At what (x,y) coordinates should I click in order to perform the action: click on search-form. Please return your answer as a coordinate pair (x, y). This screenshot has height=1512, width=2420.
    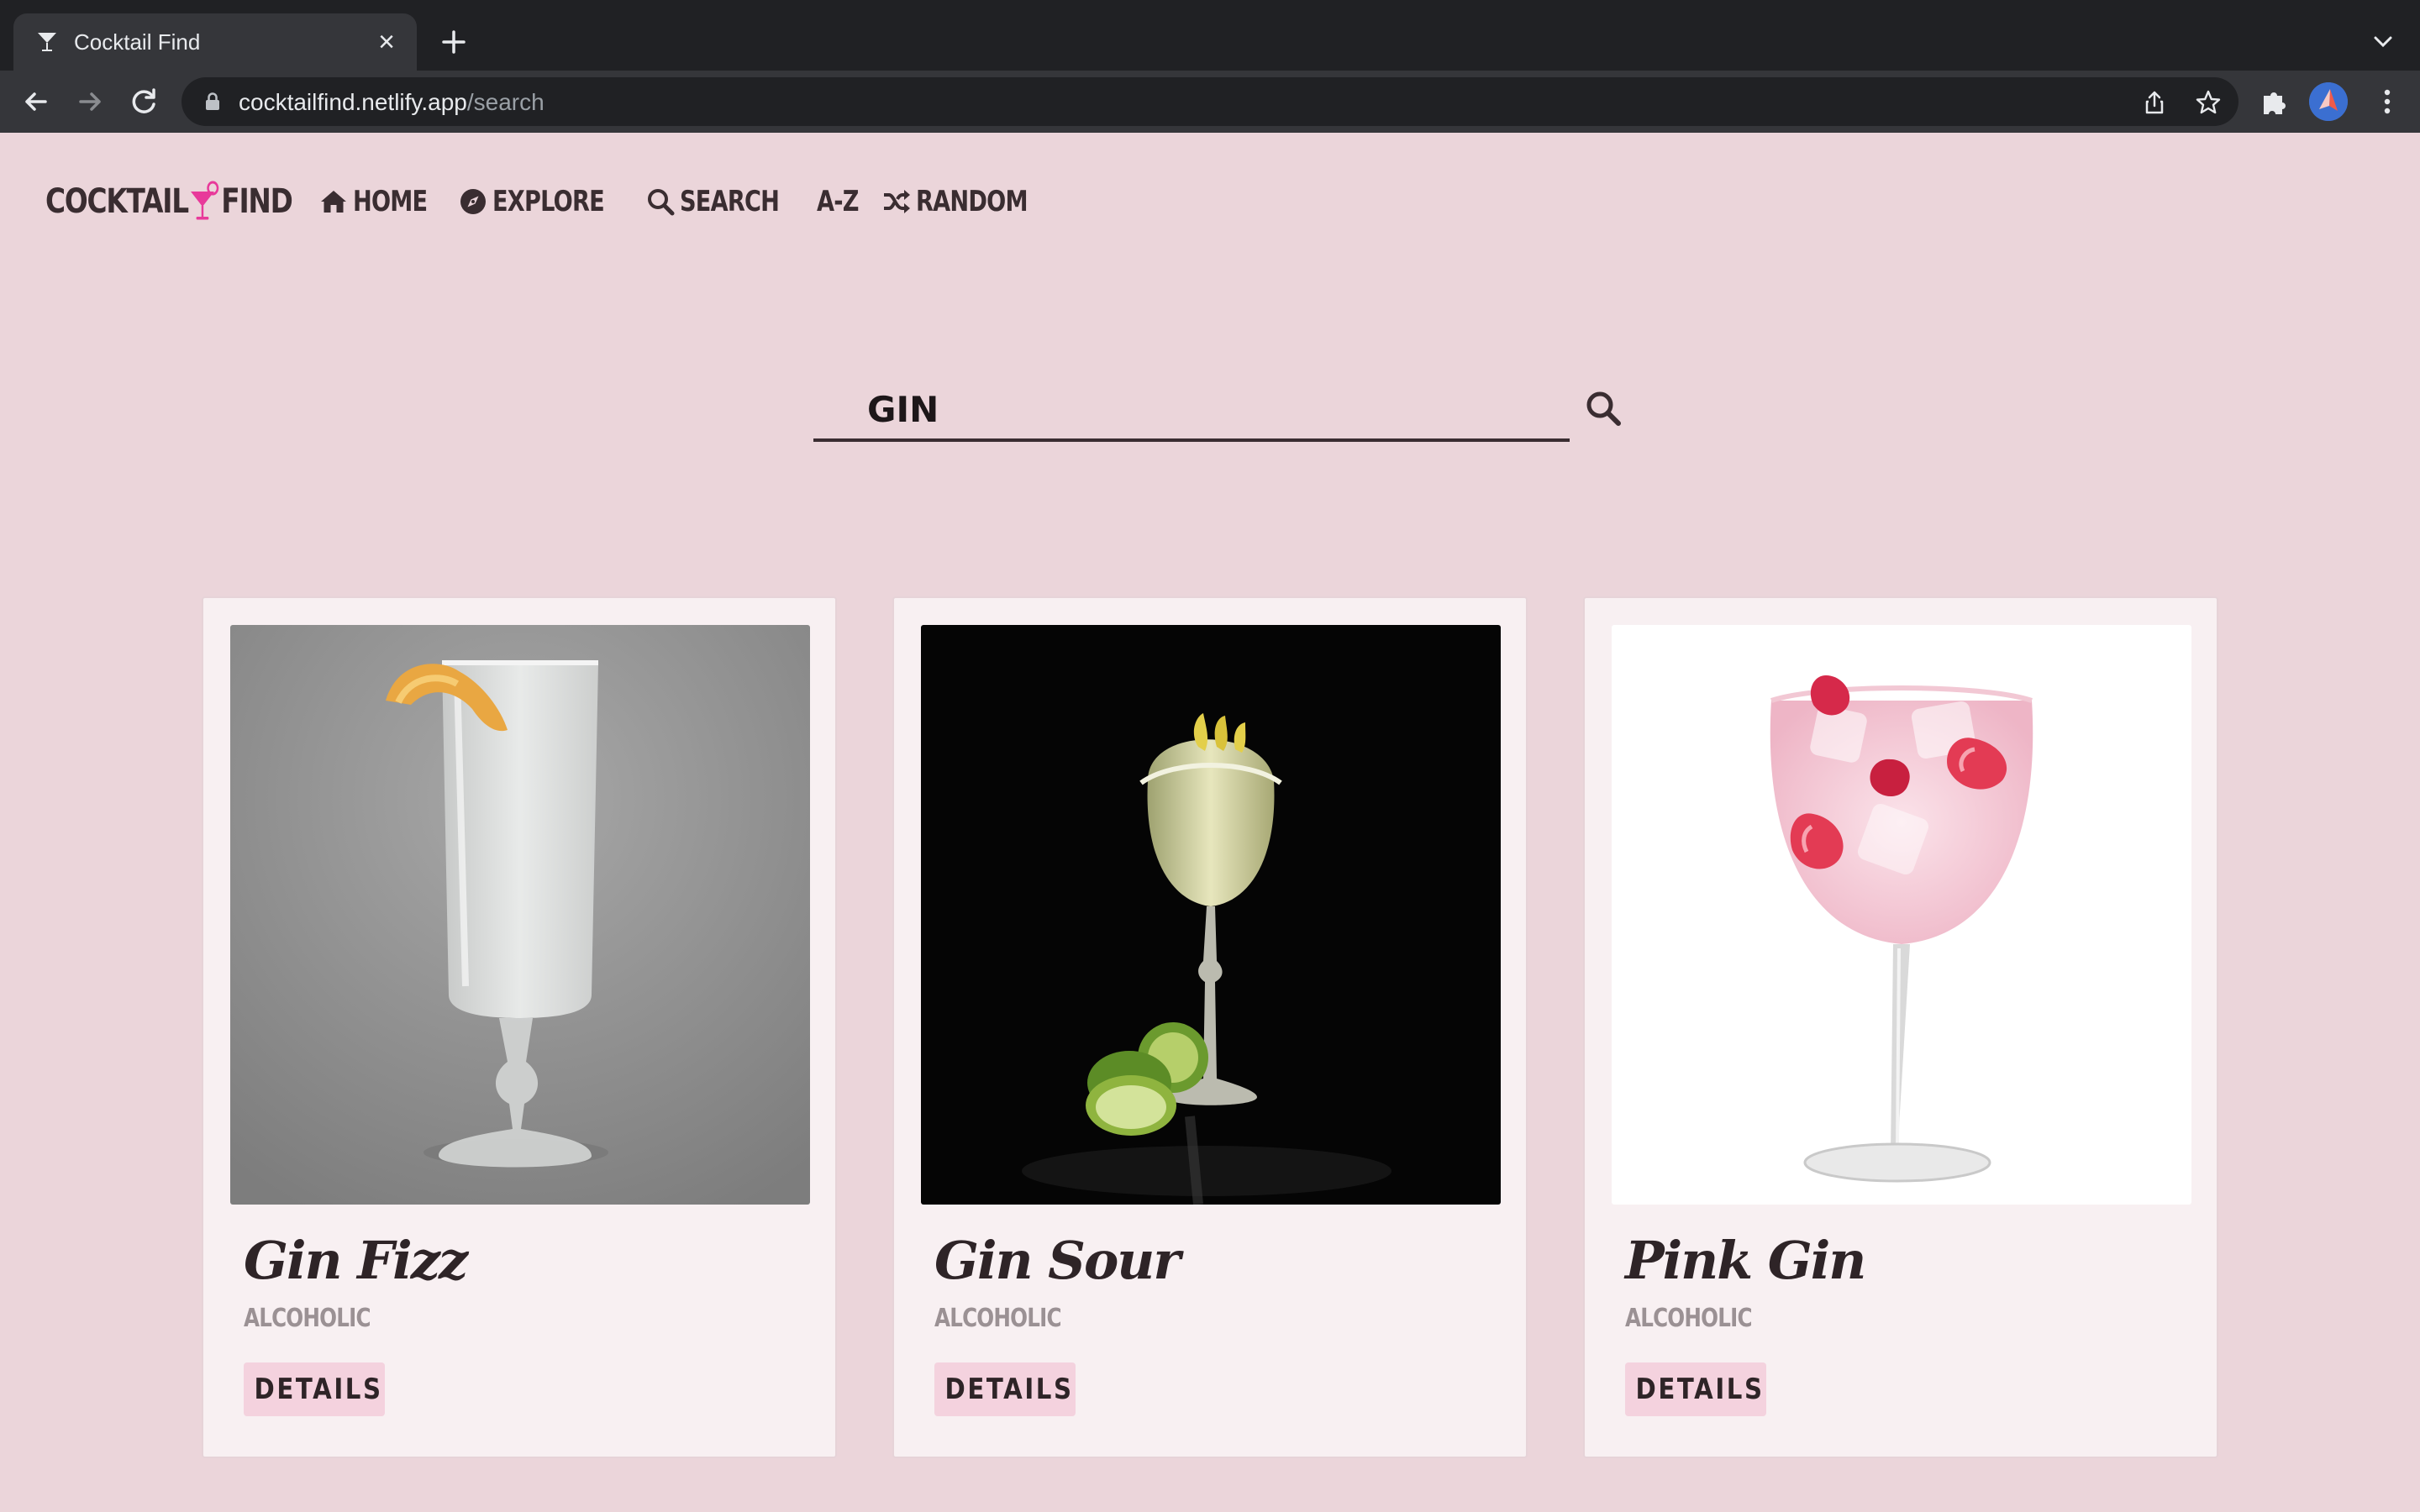
    Looking at the image, I should click on (1217, 407).